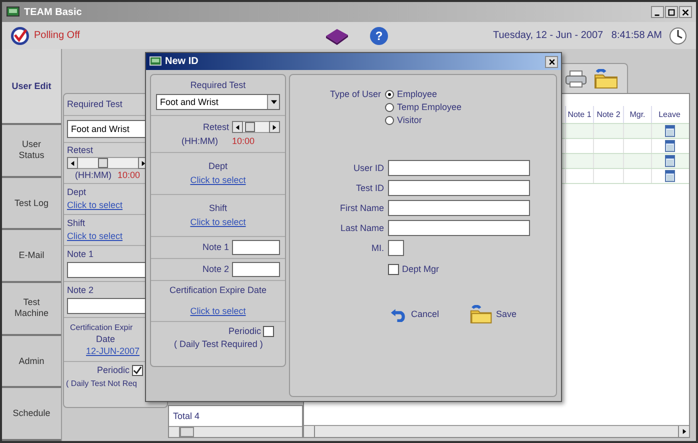 This screenshot has width=698, height=443. Describe the element at coordinates (105, 351) in the screenshot. I see `date-link: 12-JUN-2007` at that location.